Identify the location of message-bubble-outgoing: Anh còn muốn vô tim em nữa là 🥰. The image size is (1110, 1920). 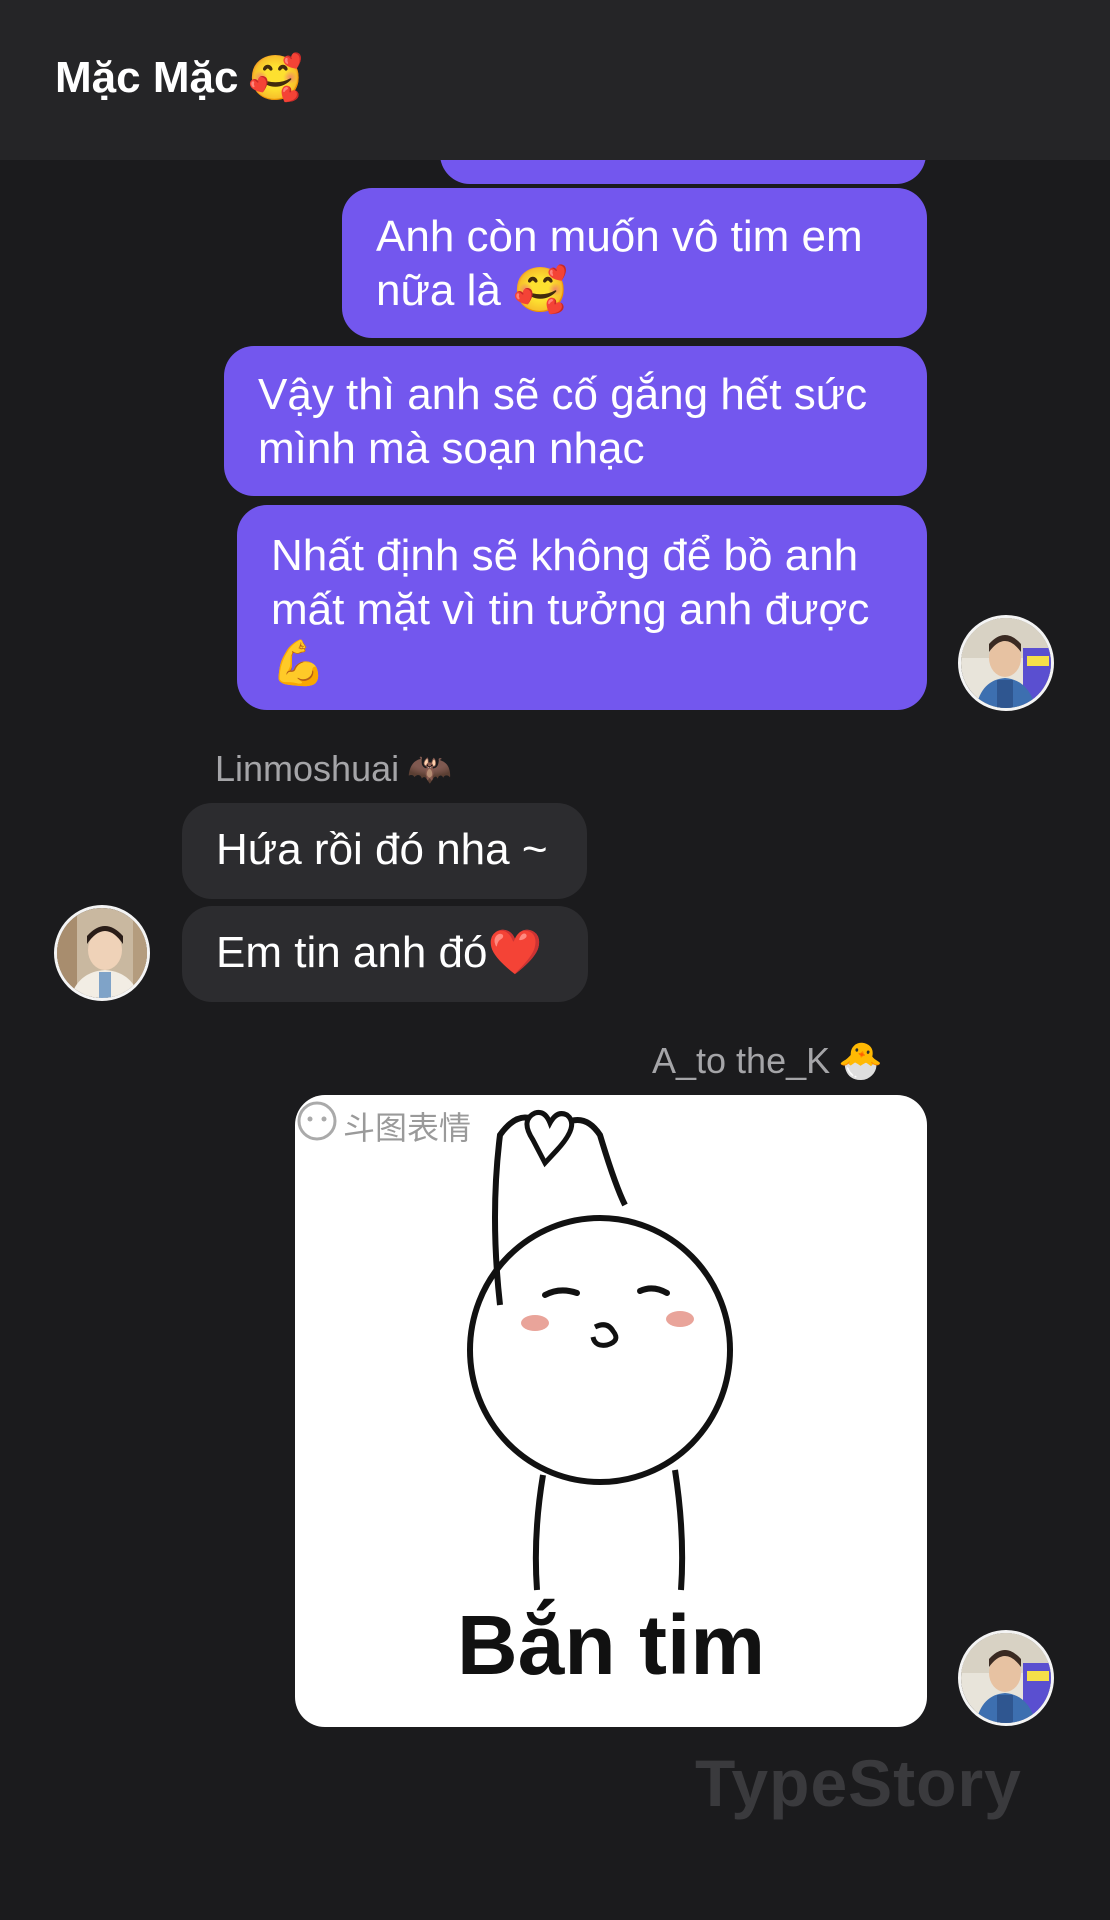
(634, 263).